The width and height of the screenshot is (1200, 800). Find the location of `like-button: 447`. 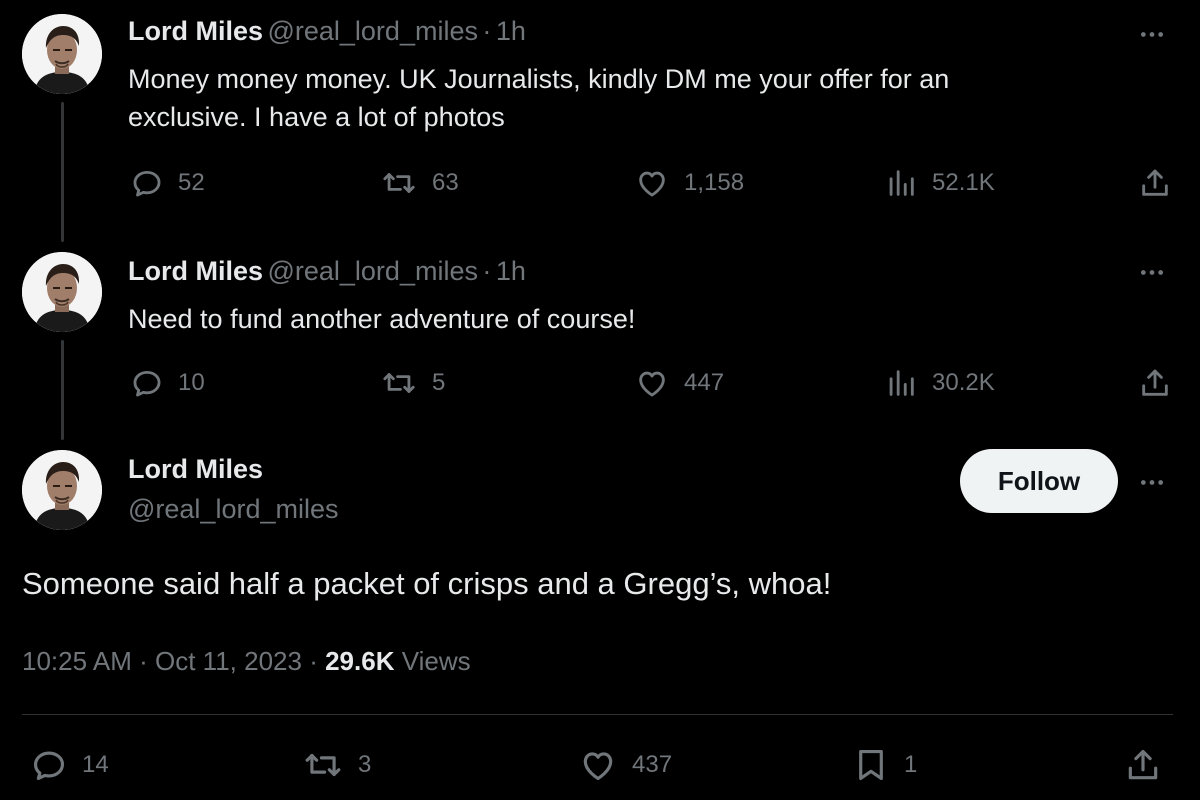

like-button: 447 is located at coordinates (679, 383).